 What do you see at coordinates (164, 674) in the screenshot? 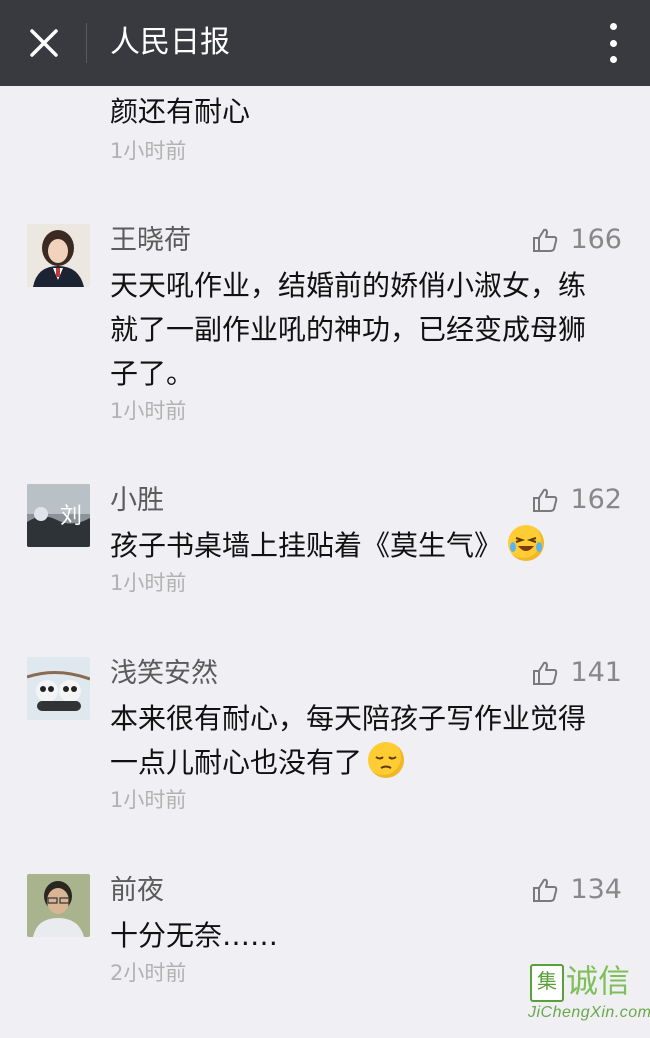
I see `comment-author: 浅笑安然` at bounding box center [164, 674].